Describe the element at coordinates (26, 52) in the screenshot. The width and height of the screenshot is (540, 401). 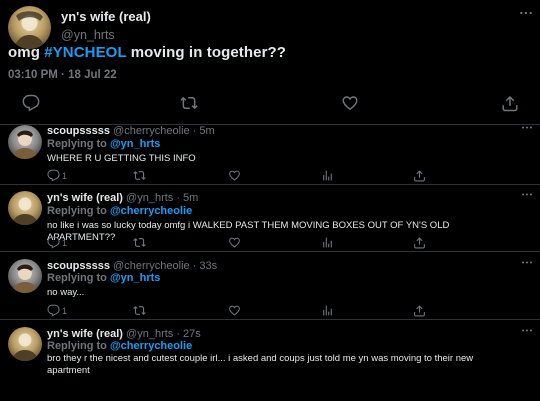
I see `tweet-text-prefix: omg` at that location.